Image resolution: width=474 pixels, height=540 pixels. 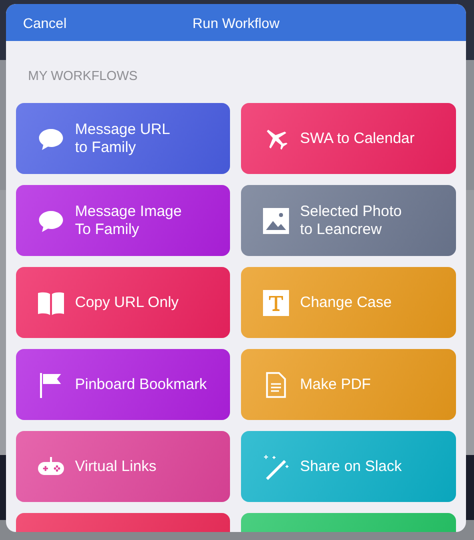 I want to click on workflow-tile: Virtual Links, so click(x=123, y=466).